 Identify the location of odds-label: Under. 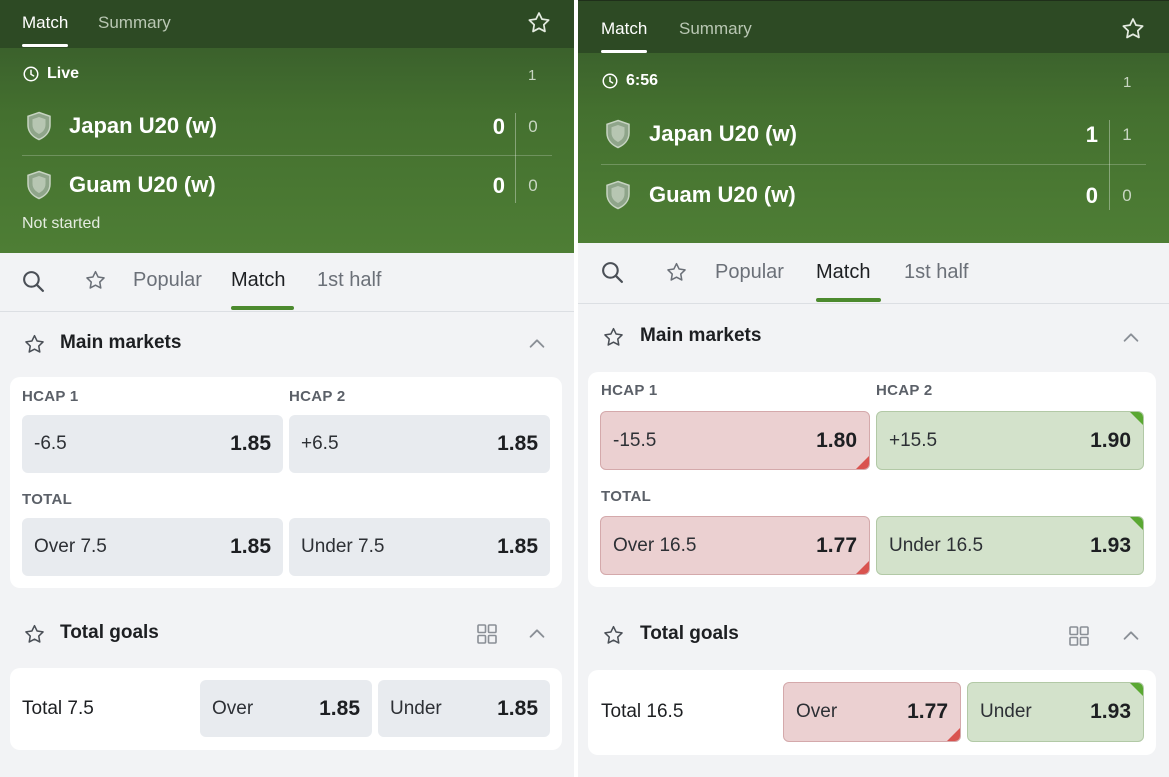
(416, 708).